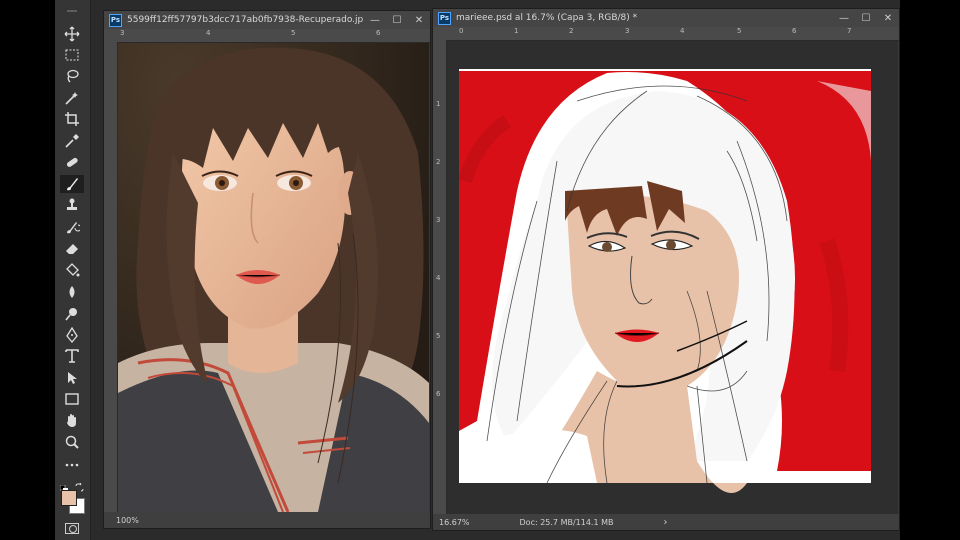 This screenshot has width=960, height=540. What do you see at coordinates (72, 356) in the screenshot?
I see `type-tool-icon` at bounding box center [72, 356].